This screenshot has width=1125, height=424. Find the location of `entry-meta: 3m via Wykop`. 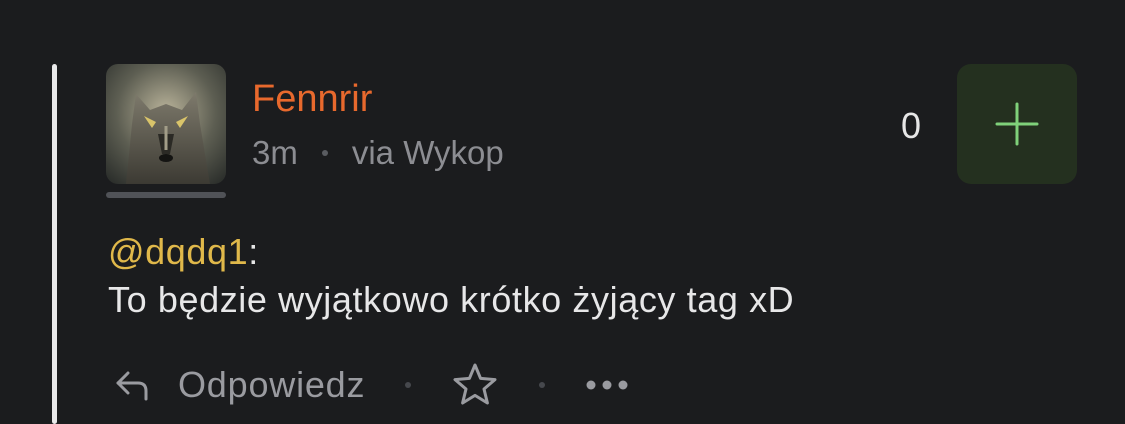

entry-meta: 3m via Wykop is located at coordinates (378, 153).